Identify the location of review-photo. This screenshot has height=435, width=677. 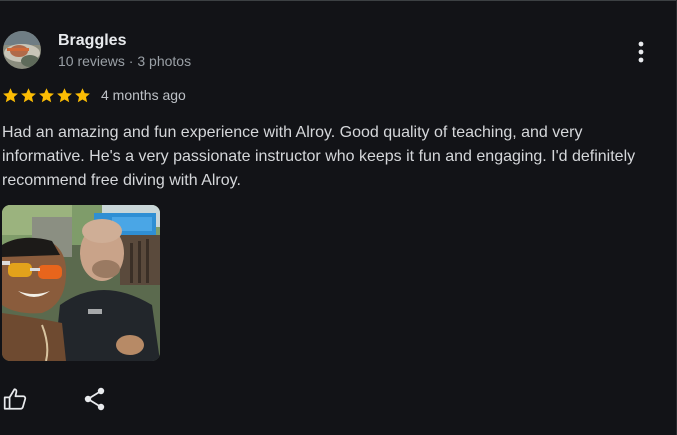
(81, 283).